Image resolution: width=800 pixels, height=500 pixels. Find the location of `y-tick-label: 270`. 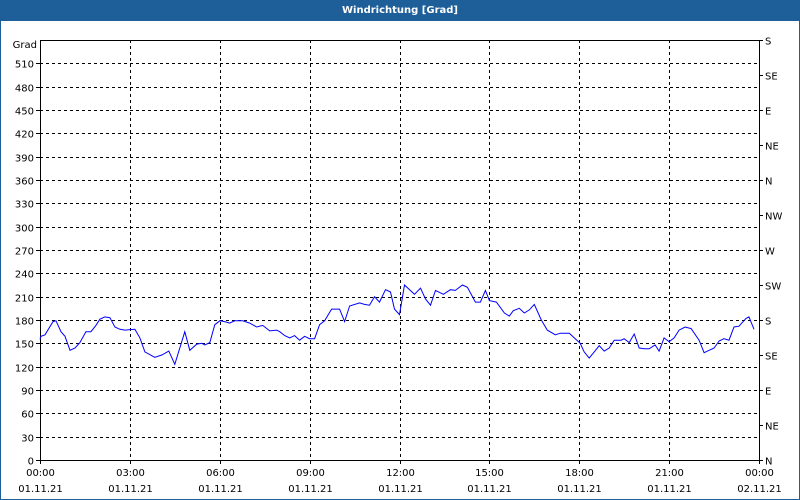

y-tick-label: 270 is located at coordinates (24, 252).